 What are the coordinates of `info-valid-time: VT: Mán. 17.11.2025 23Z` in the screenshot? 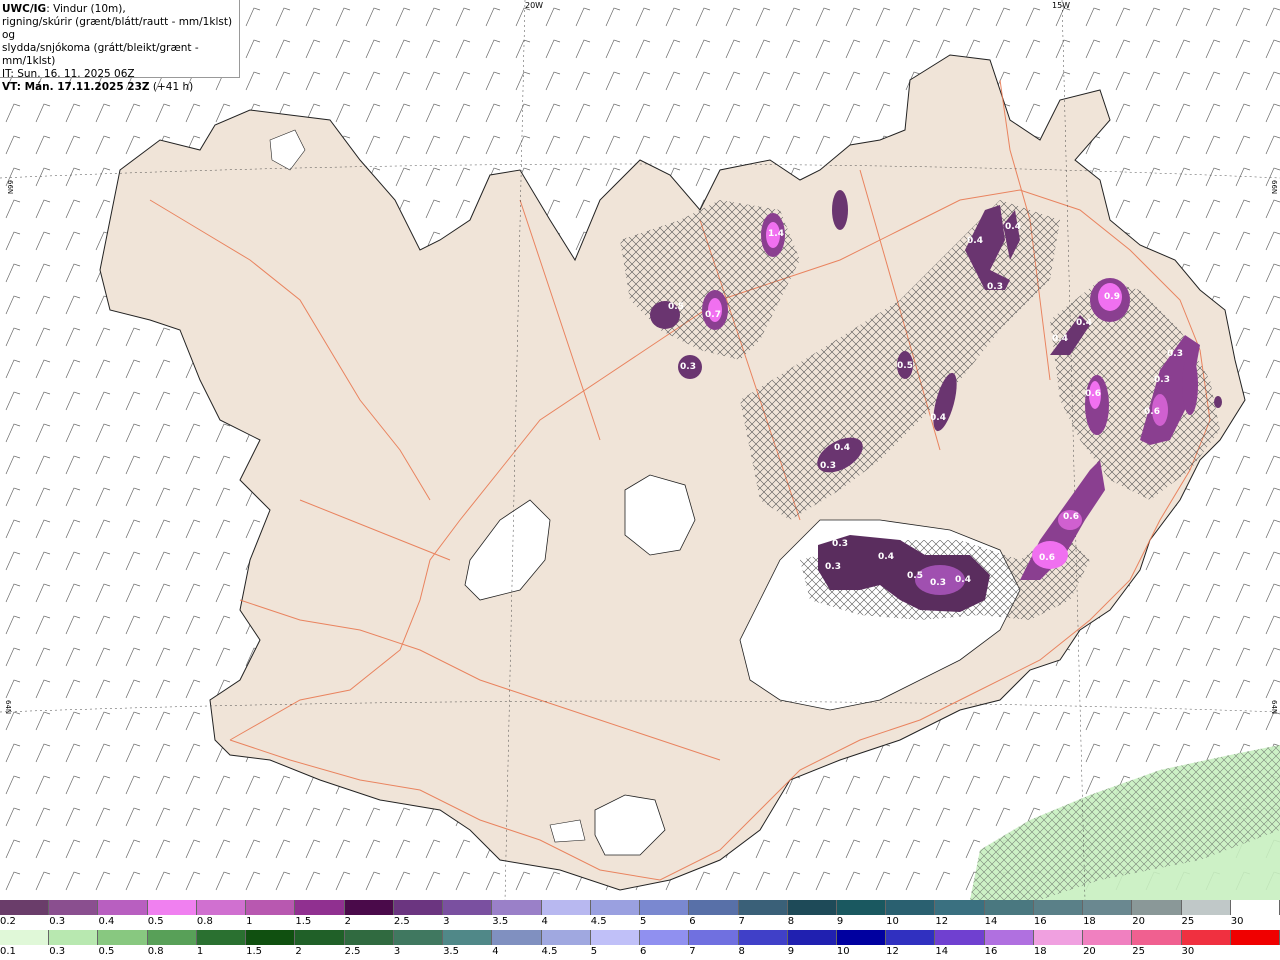 It's located at (76, 87).